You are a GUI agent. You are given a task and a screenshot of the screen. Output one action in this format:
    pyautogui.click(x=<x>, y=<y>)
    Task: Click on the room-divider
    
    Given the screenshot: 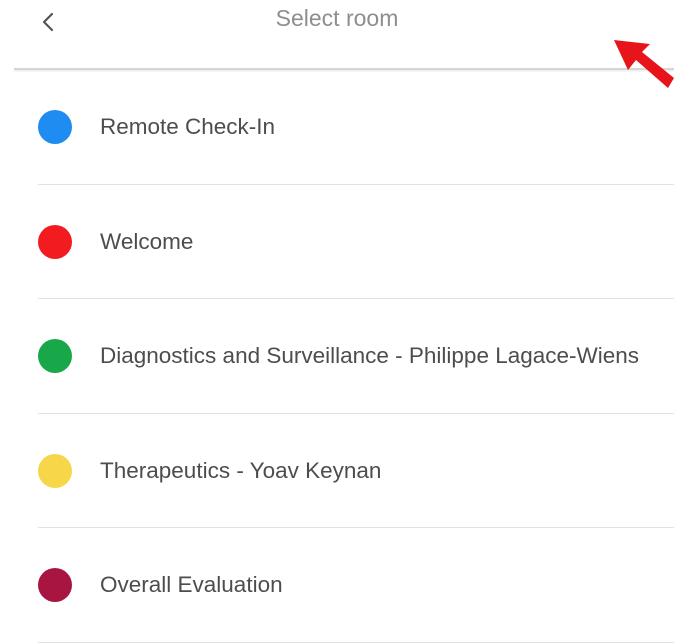 What is the action you would take?
    pyautogui.click(x=356, y=642)
    